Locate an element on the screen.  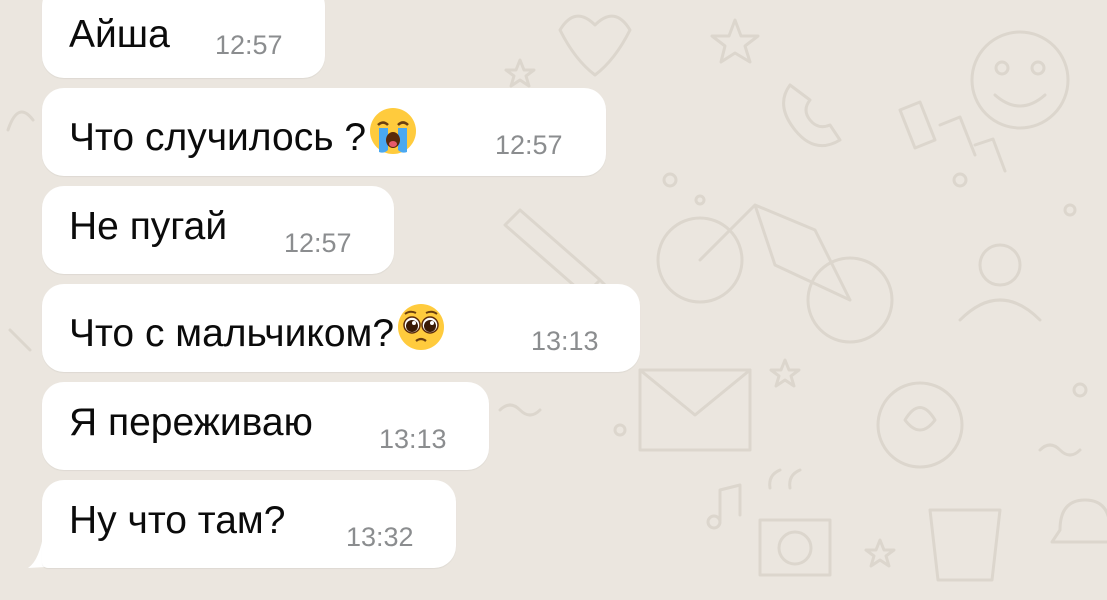
message-text-content: Что с мальчиком? is located at coordinates (232, 333).